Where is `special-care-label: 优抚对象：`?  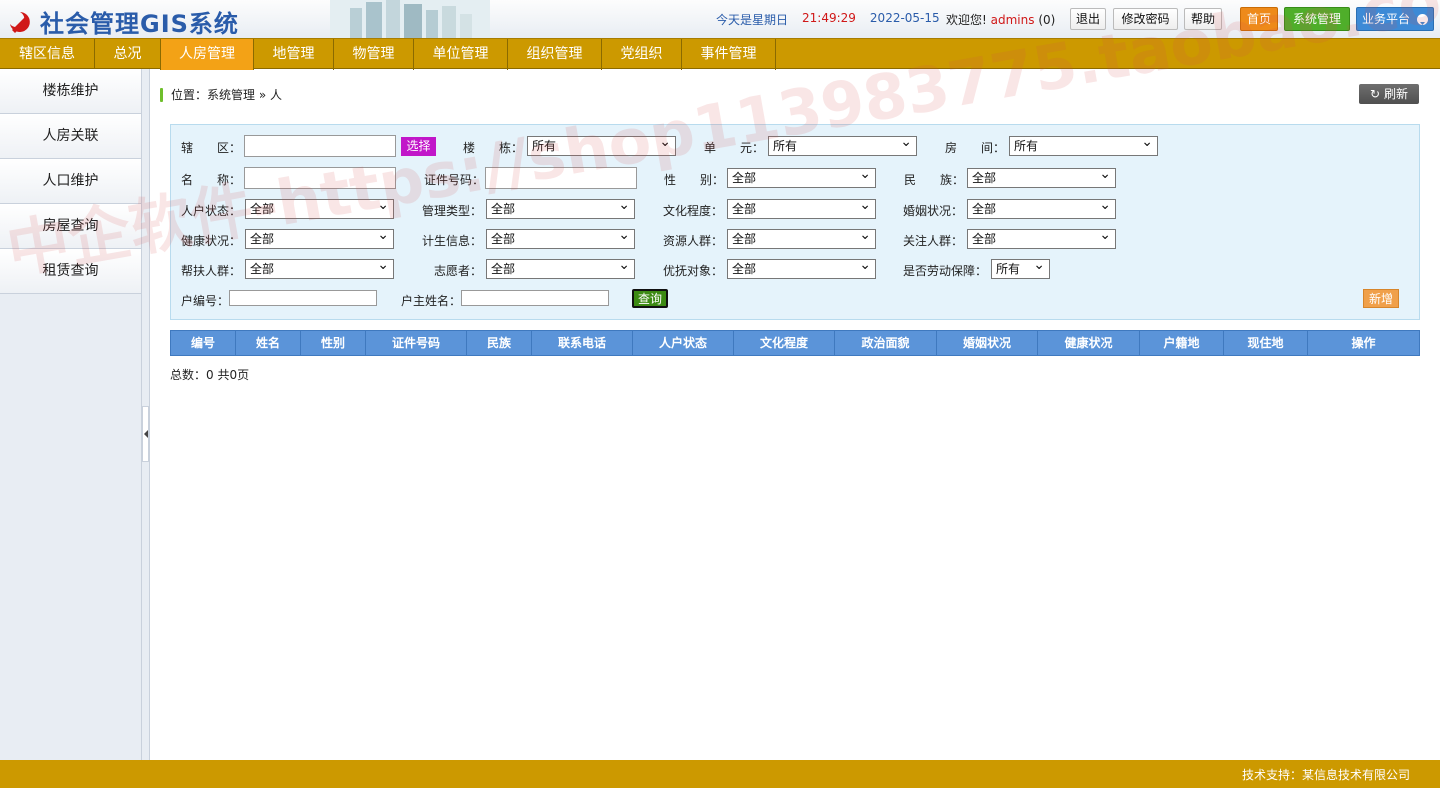
special-care-label: 优抚对象： is located at coordinates (693, 271).